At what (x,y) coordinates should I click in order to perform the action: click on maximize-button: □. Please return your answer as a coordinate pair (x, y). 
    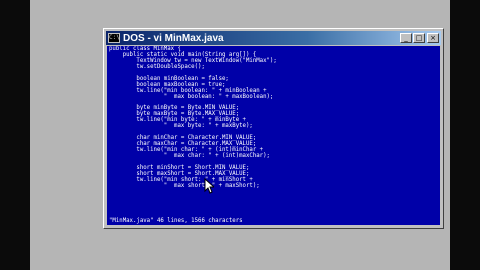
    Looking at the image, I should click on (419, 38).